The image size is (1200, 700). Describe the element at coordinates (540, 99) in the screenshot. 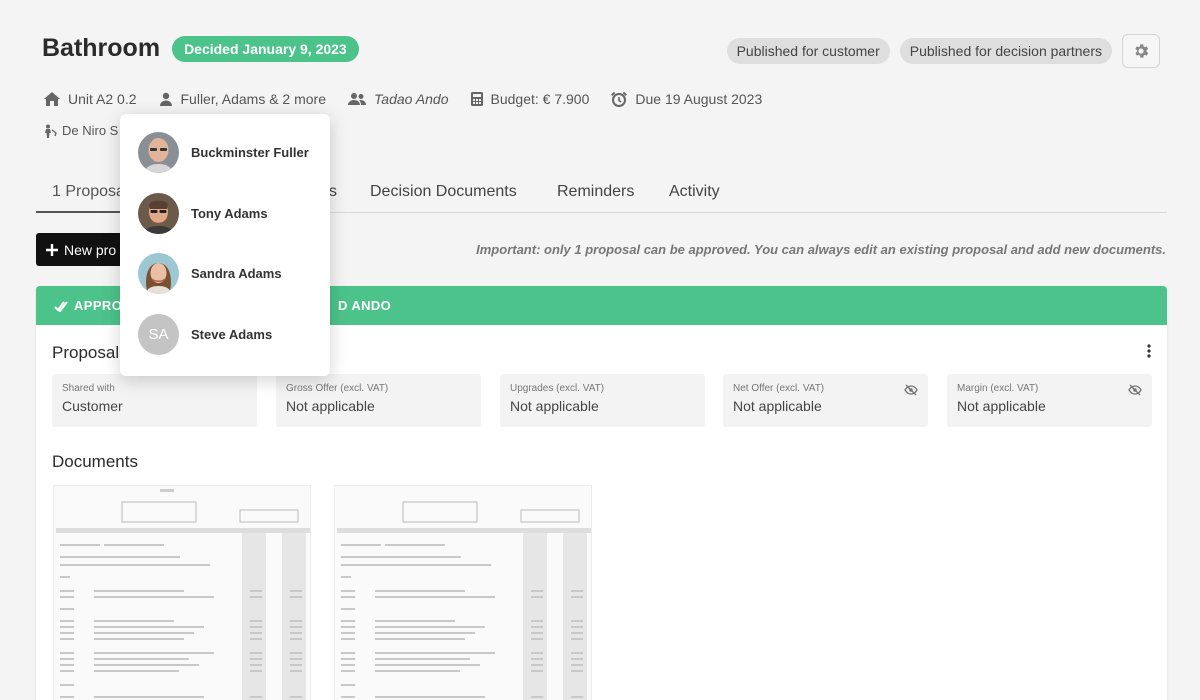

I see `meta-budget-text: Budget: € 7.900` at that location.